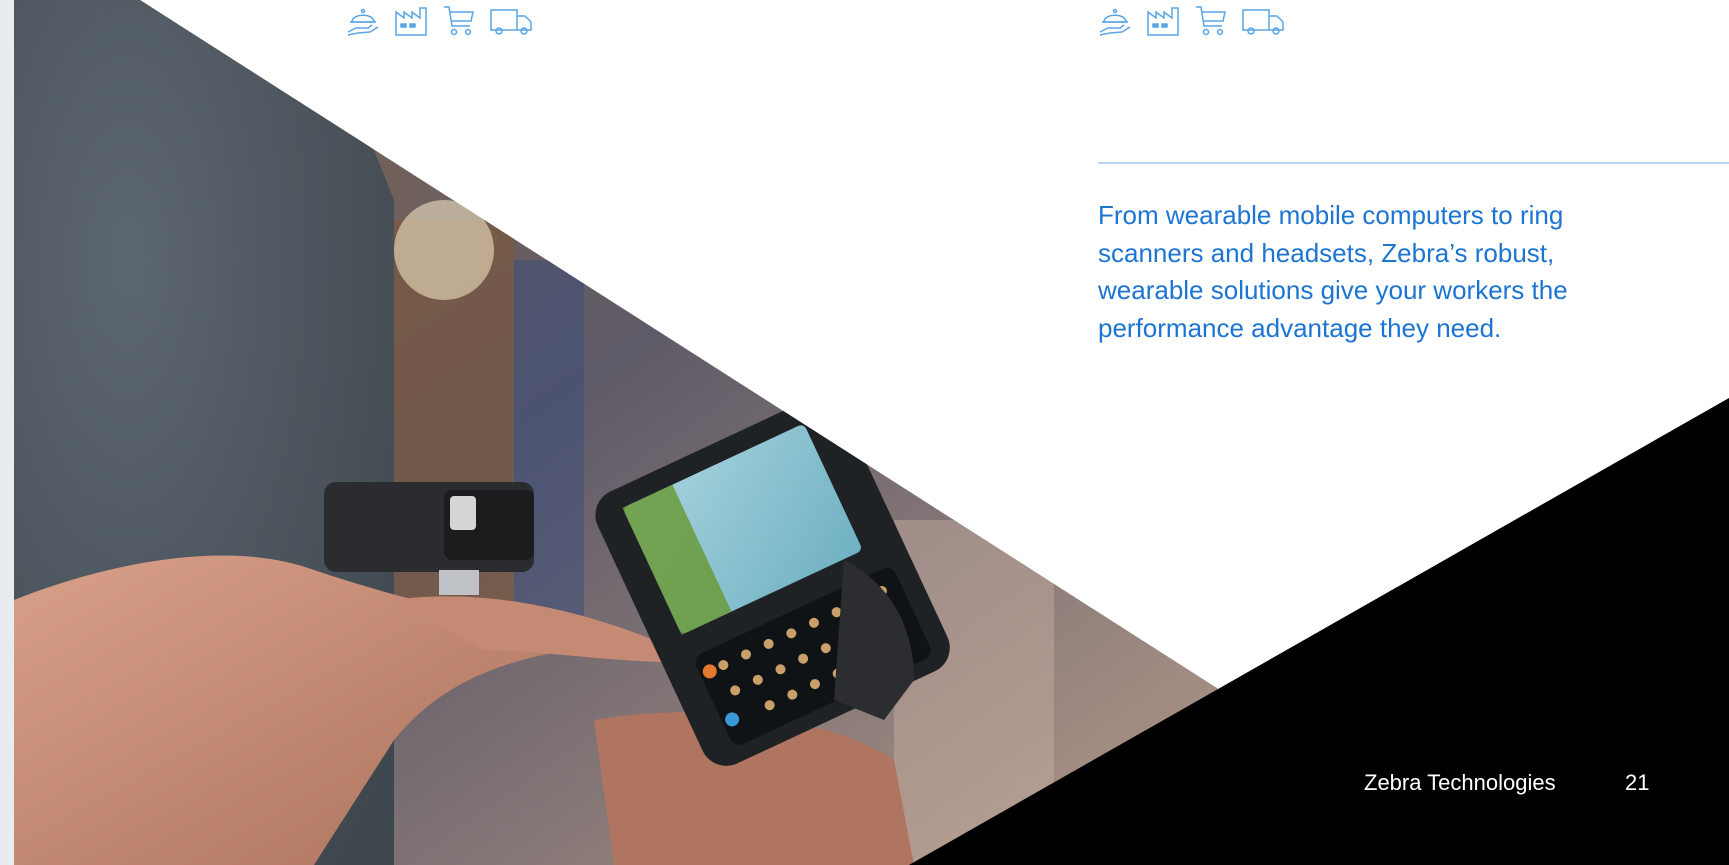 This screenshot has width=1729, height=865. I want to click on industry-icon-row-left, so click(439, 20).